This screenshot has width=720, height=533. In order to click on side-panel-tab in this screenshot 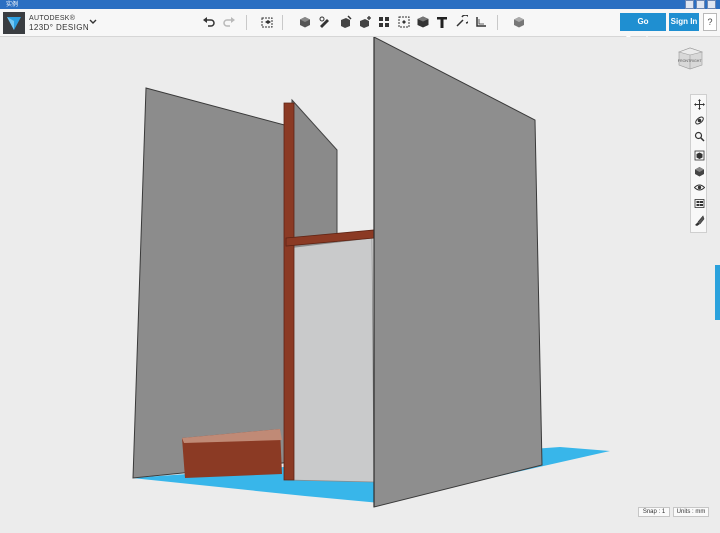, I will do `click(717, 292)`.